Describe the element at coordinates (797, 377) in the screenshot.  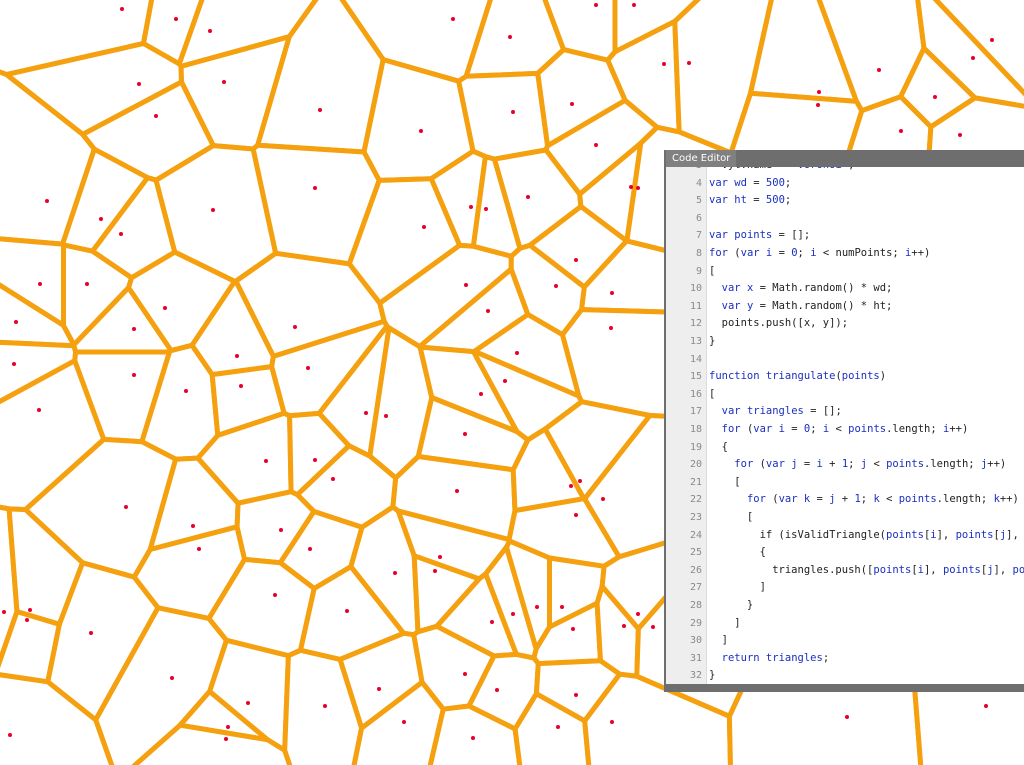
I see `code-text: function triangulate(points)` at that location.